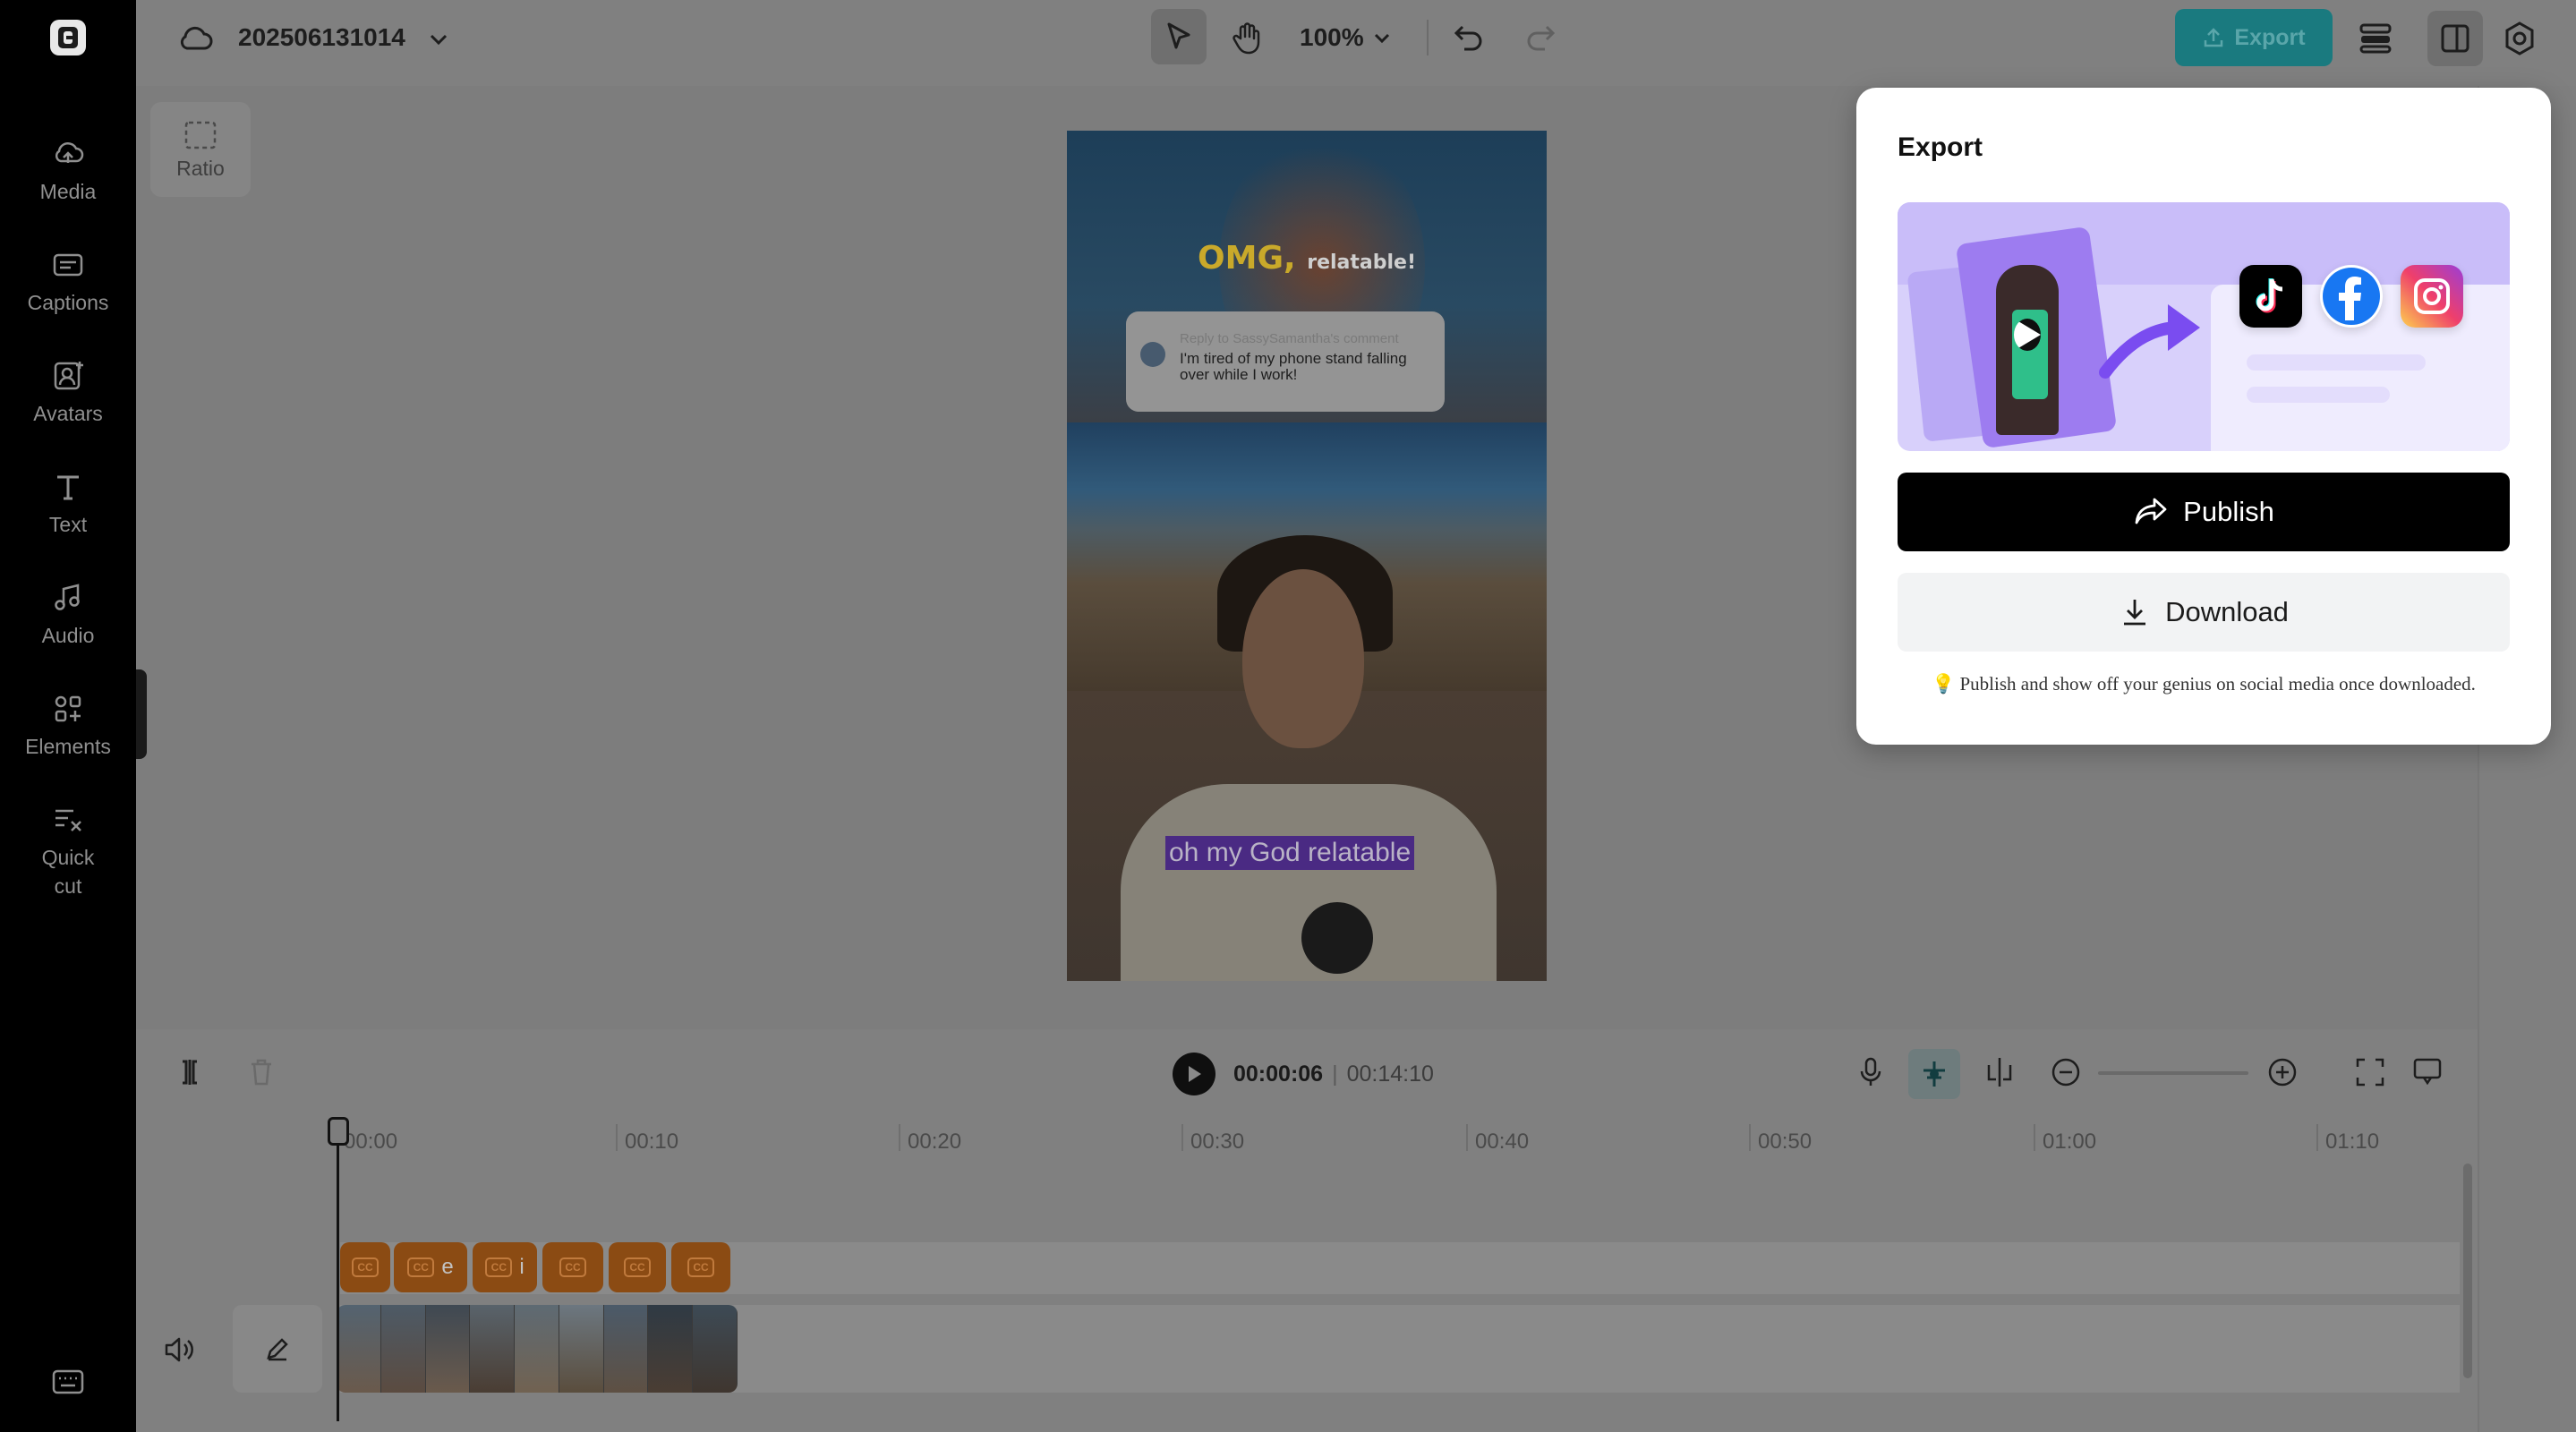  Describe the element at coordinates (1152, 354) in the screenshot. I see `comment-avatar` at that location.